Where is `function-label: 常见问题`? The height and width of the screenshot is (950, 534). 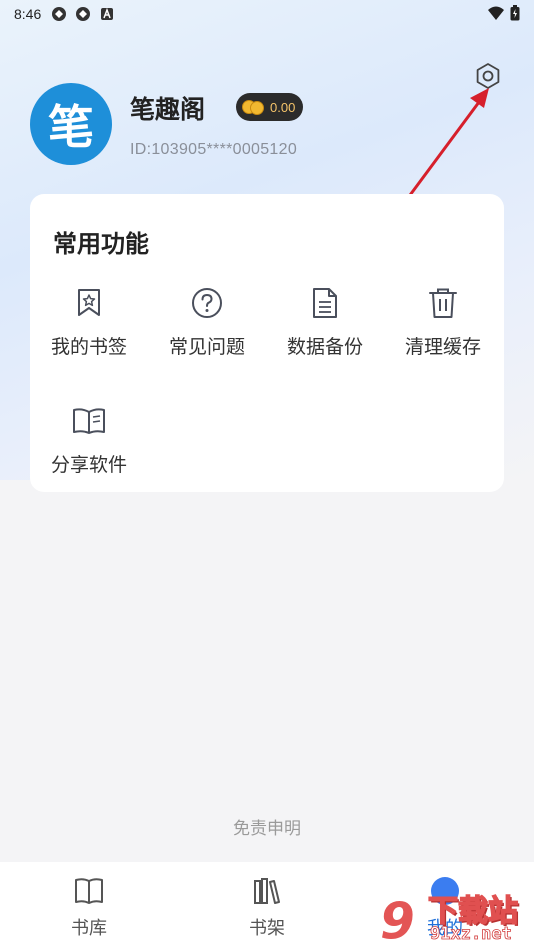 function-label: 常见问题 is located at coordinates (206, 347).